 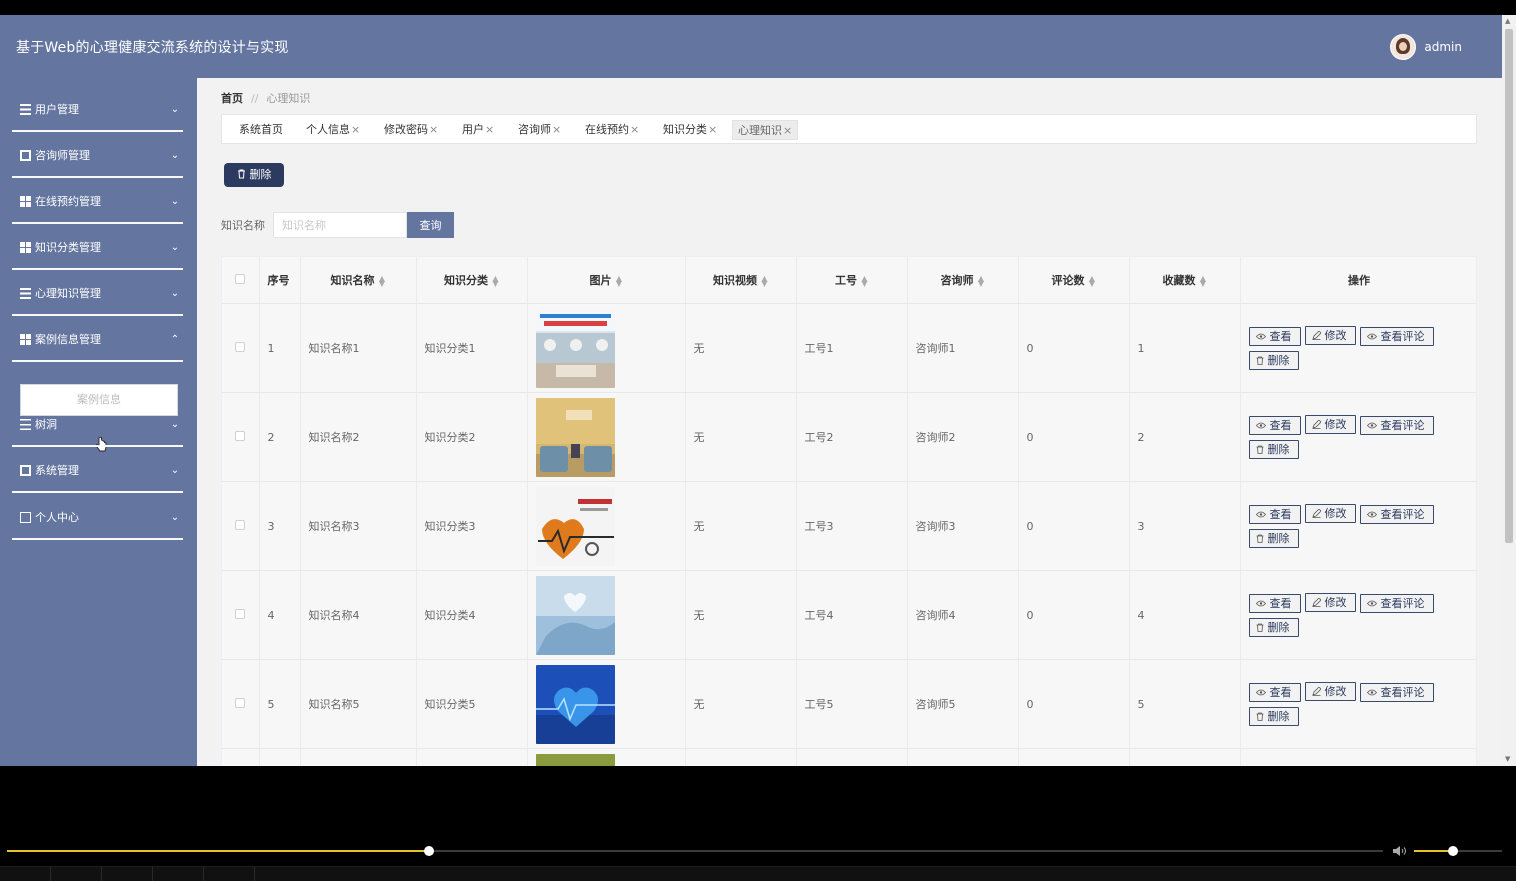 What do you see at coordinates (741, 280) in the screenshot?
I see `col-video: 知识视频 ▲ ▼` at bounding box center [741, 280].